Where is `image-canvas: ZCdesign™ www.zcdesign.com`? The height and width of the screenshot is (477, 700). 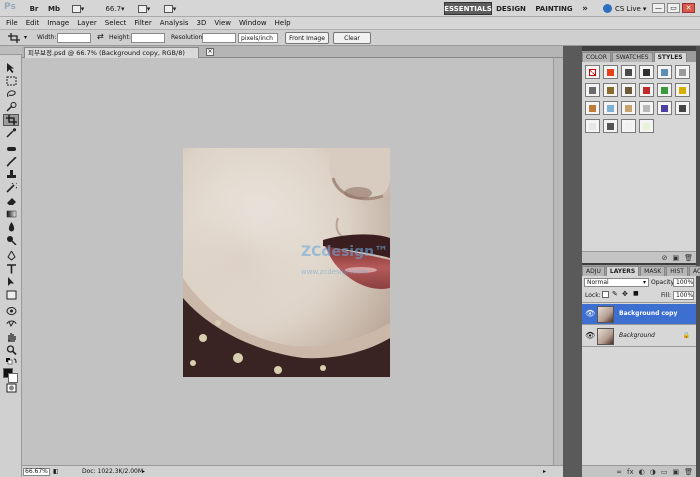 image-canvas: ZCdesign™ www.zcdesign.com is located at coordinates (286, 262).